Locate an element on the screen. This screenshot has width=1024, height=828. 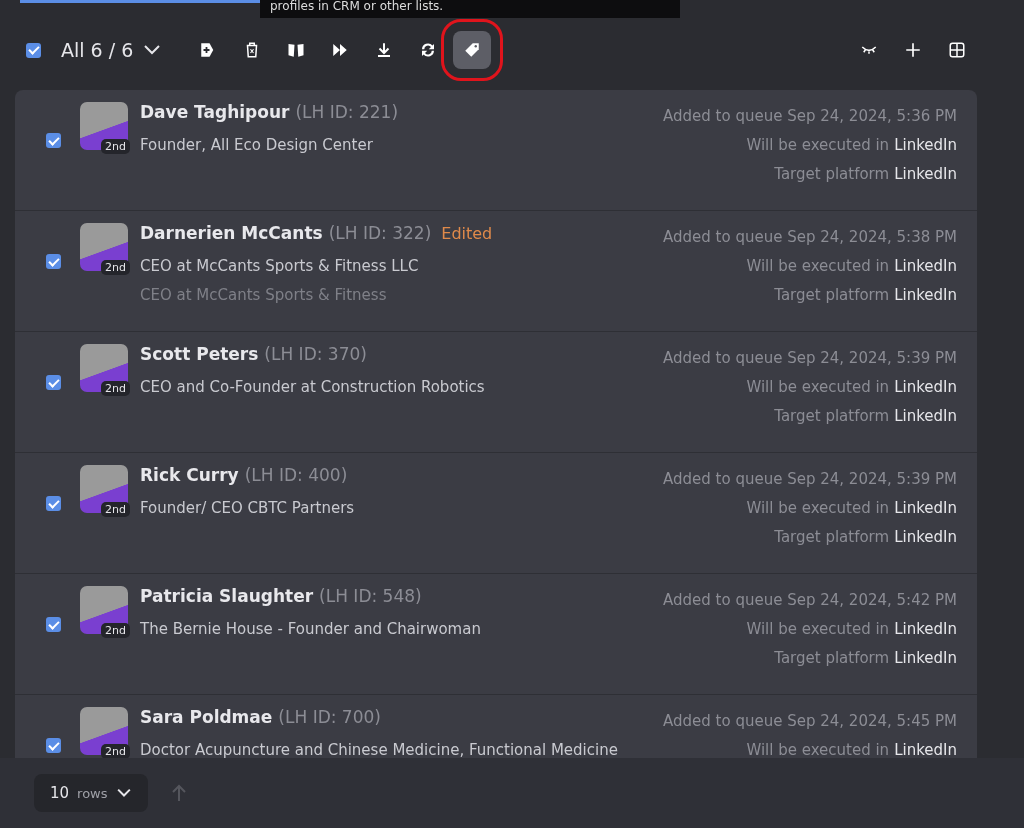
profile-name: Rick Curry is located at coordinates (189, 475).